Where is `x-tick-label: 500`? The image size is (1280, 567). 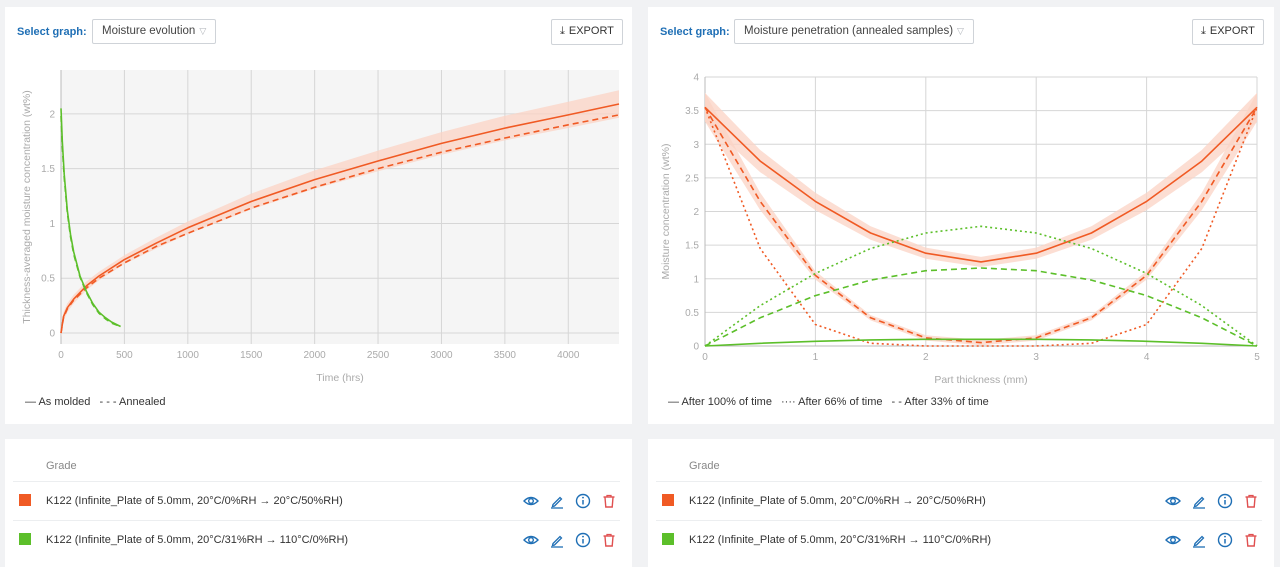 x-tick-label: 500 is located at coordinates (124, 355).